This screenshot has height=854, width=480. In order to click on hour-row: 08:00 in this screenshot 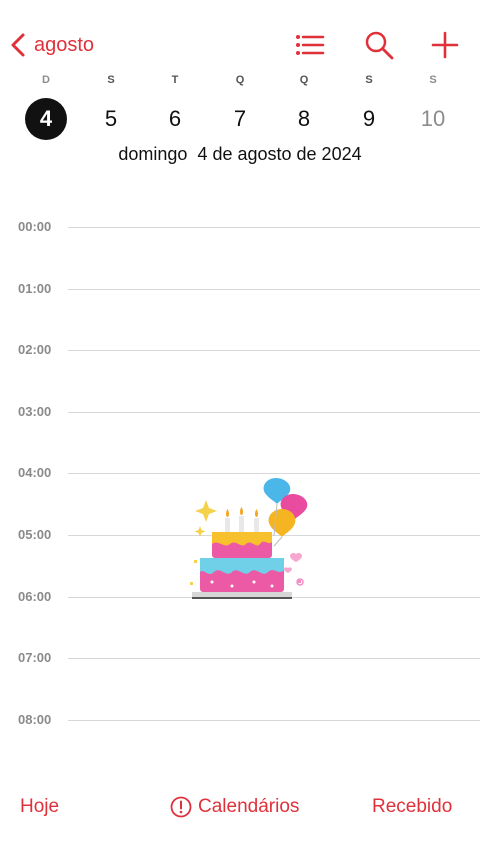, I will do `click(240, 720)`.